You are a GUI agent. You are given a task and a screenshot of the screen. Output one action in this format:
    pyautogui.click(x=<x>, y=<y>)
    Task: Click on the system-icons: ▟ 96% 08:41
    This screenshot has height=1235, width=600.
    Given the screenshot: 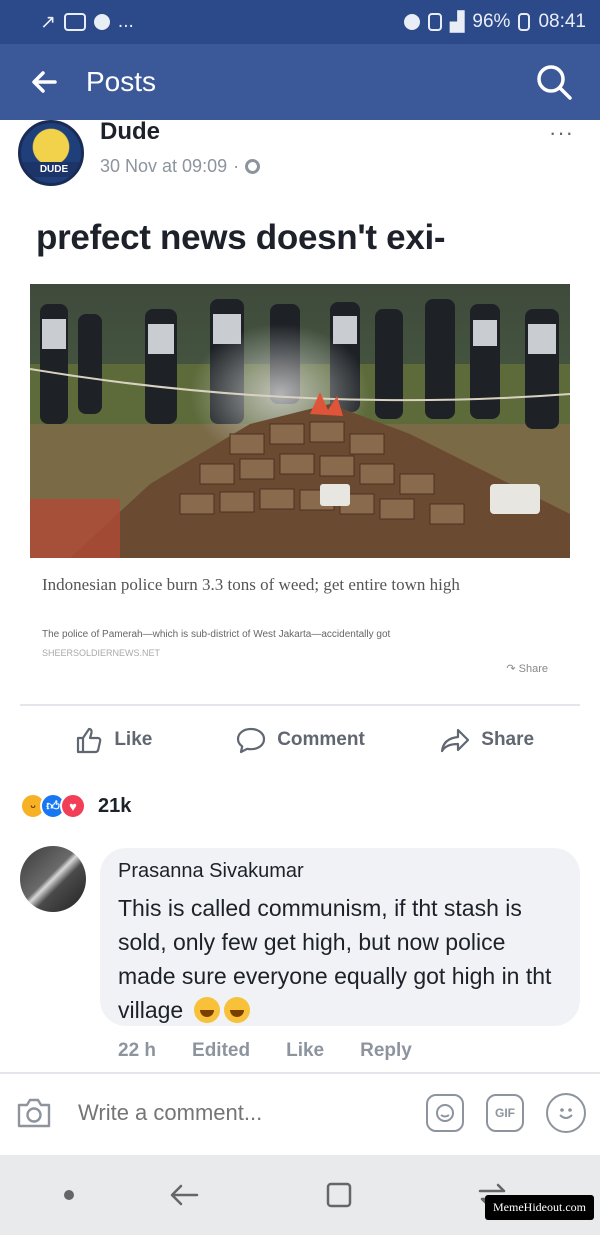 What is the action you would take?
    pyautogui.click(x=494, y=22)
    